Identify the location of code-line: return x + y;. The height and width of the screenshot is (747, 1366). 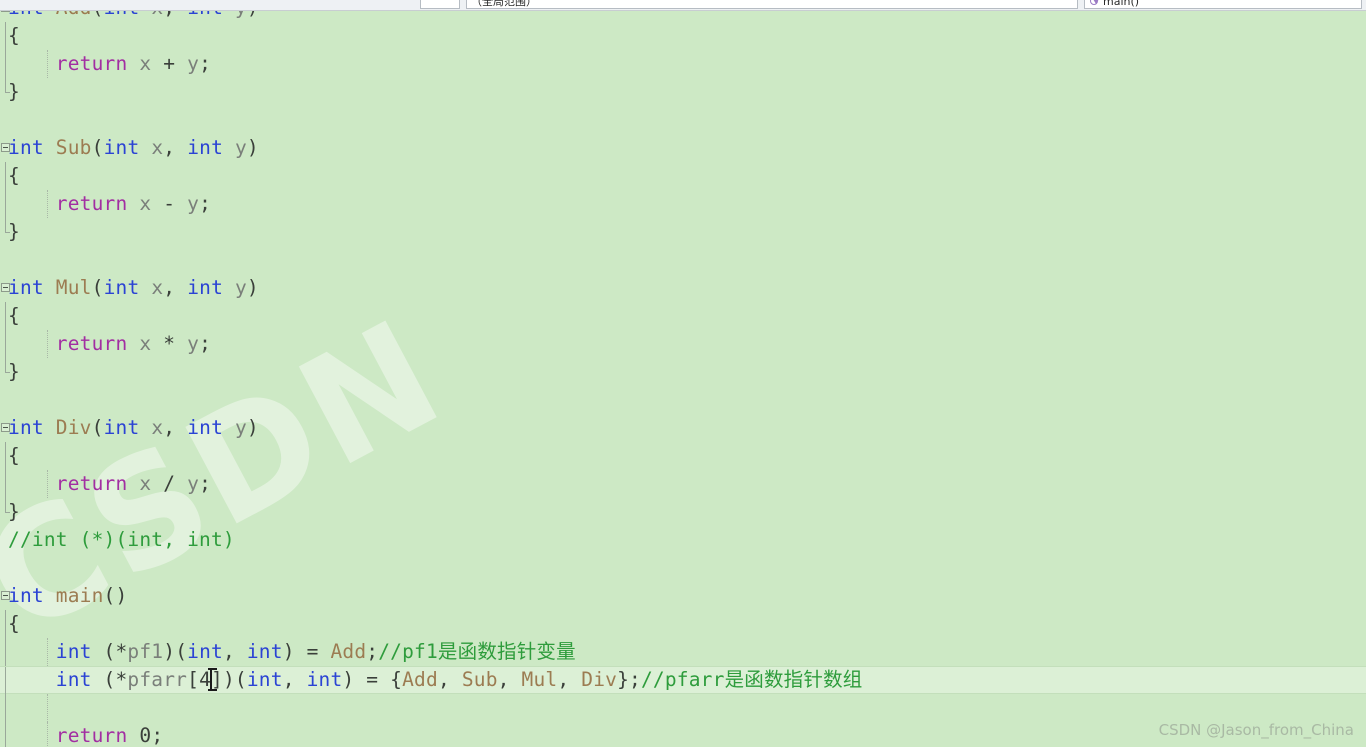
(683, 64).